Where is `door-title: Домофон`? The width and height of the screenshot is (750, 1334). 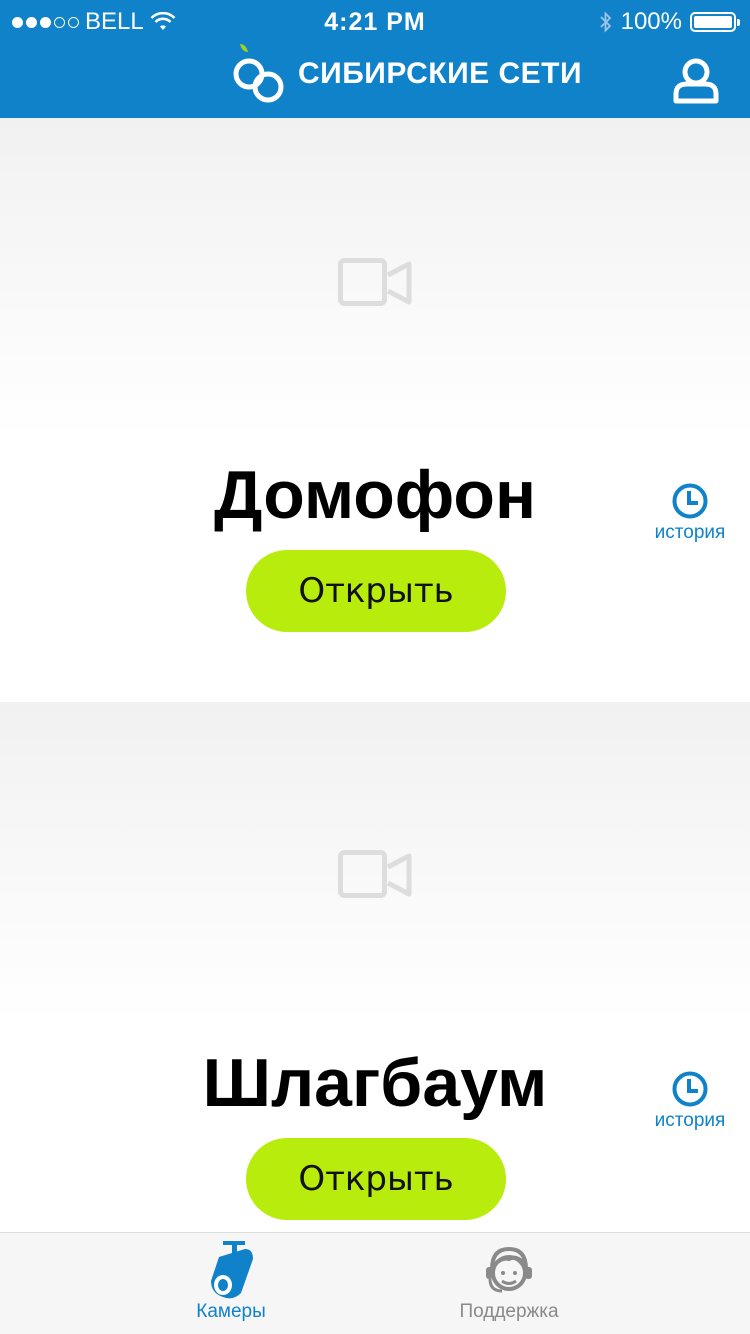
door-title: Домофон is located at coordinates (375, 495).